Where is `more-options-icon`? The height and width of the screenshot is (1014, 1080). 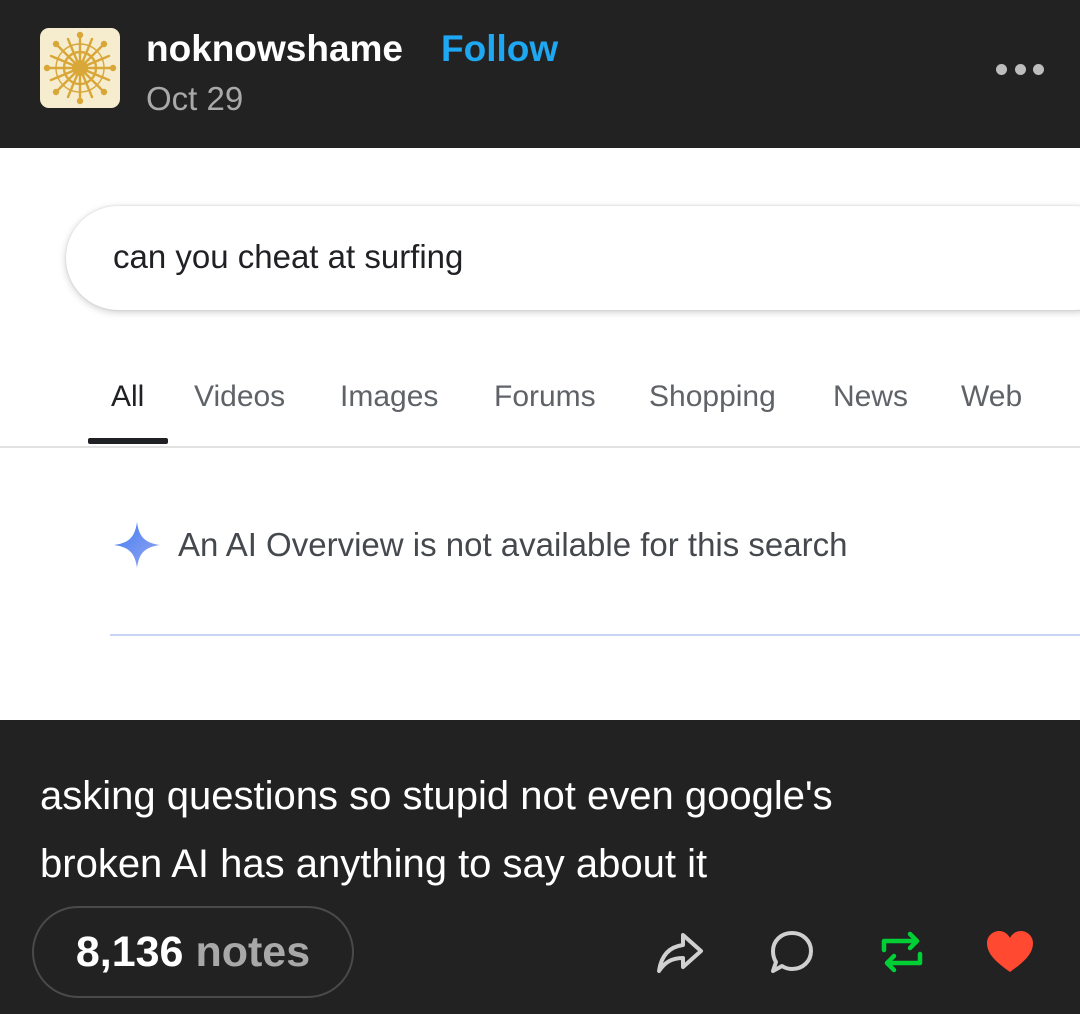
more-options-icon is located at coordinates (1020, 69).